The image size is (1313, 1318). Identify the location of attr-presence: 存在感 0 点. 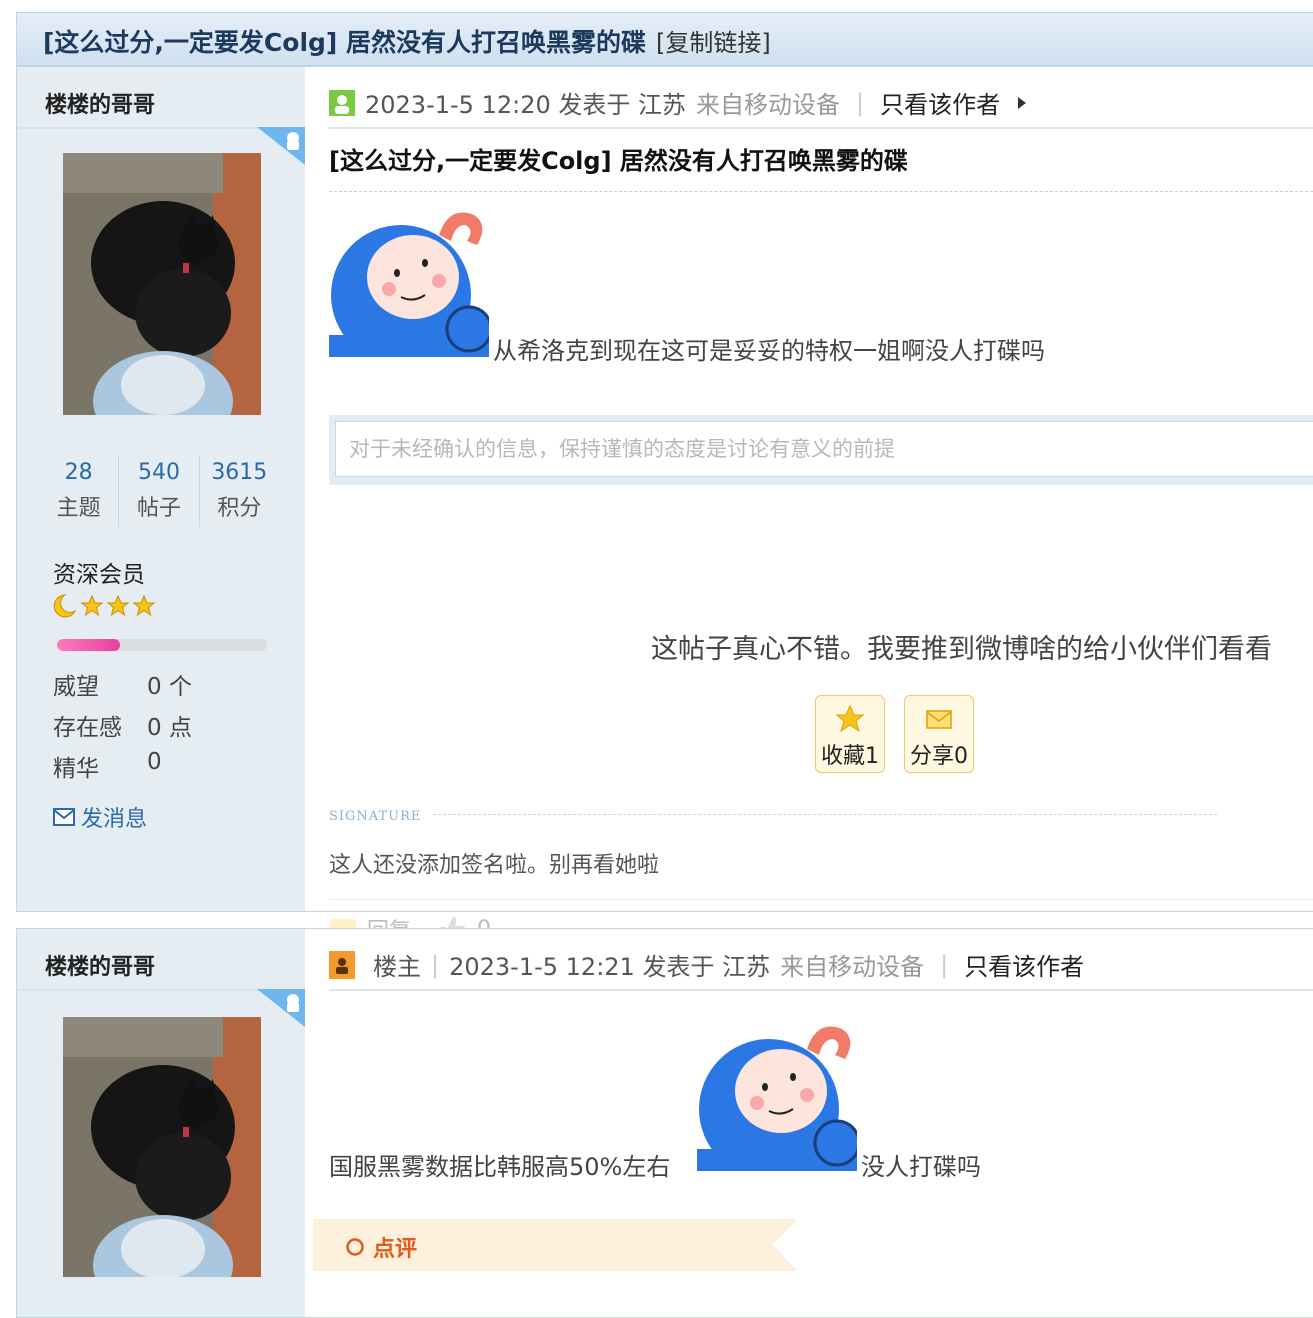
(122, 725).